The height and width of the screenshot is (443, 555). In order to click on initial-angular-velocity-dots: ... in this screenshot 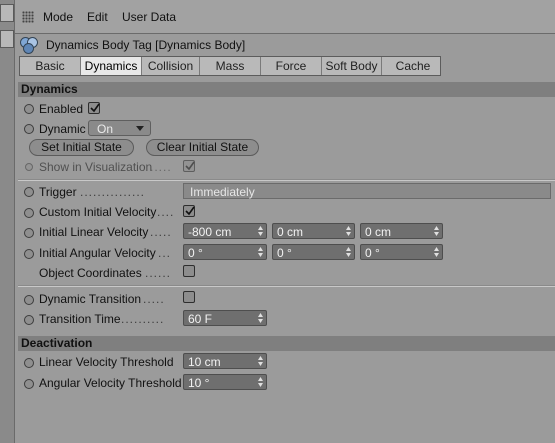, I will do `click(165, 253)`.